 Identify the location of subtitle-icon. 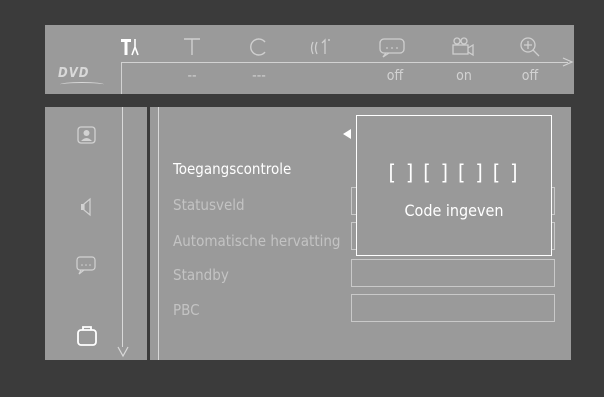
(392, 47).